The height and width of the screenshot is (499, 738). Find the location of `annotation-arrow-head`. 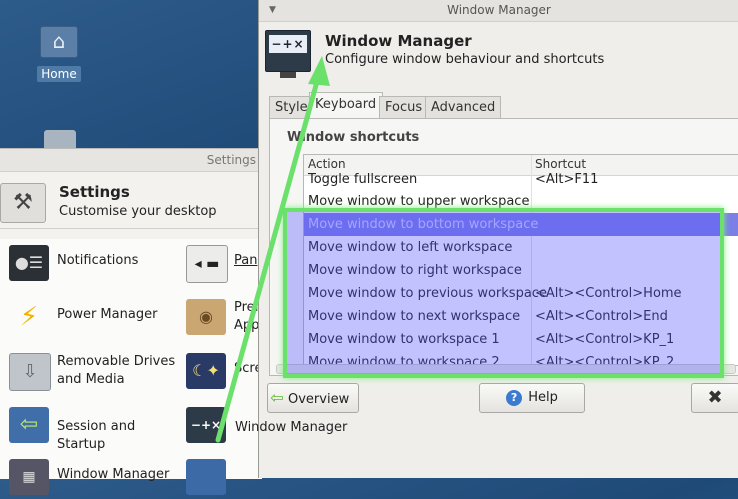

annotation-arrow-head is located at coordinates (319, 71).